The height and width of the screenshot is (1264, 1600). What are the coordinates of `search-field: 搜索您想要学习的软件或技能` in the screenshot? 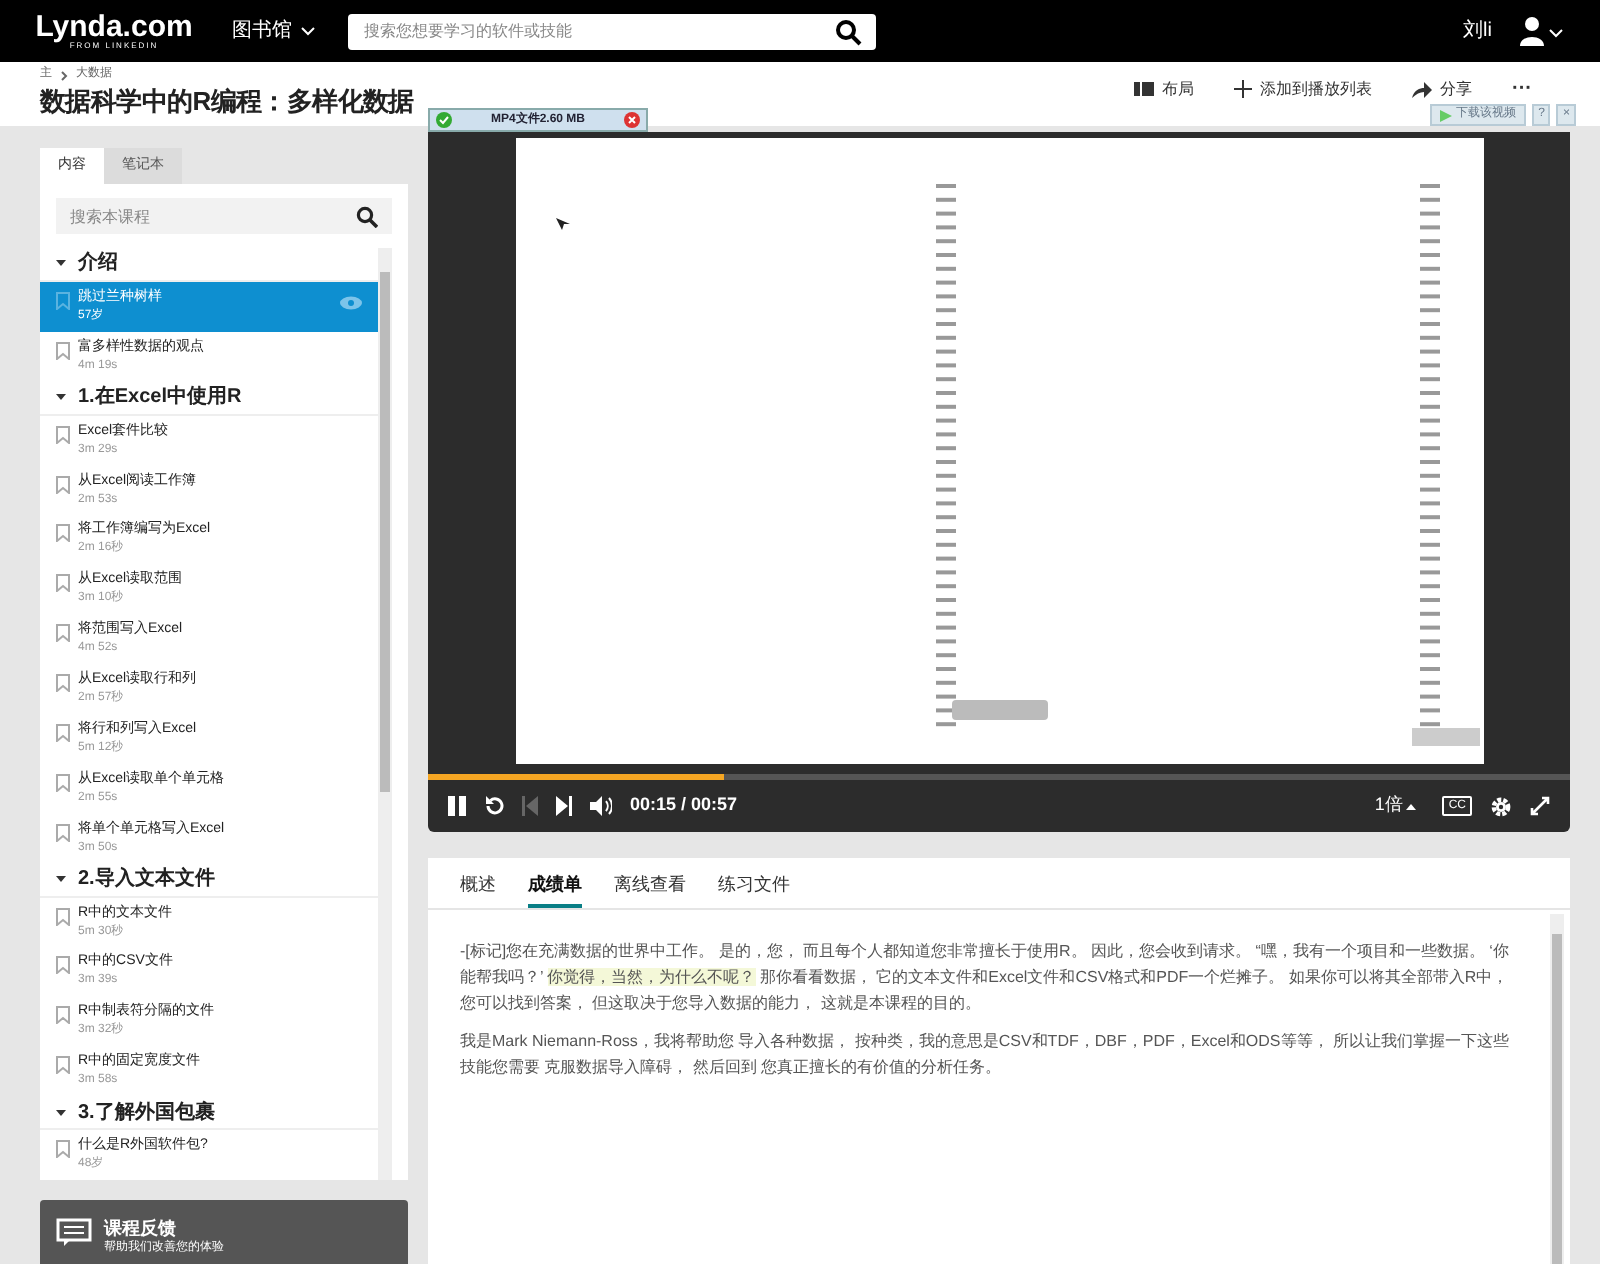 It's located at (588, 31).